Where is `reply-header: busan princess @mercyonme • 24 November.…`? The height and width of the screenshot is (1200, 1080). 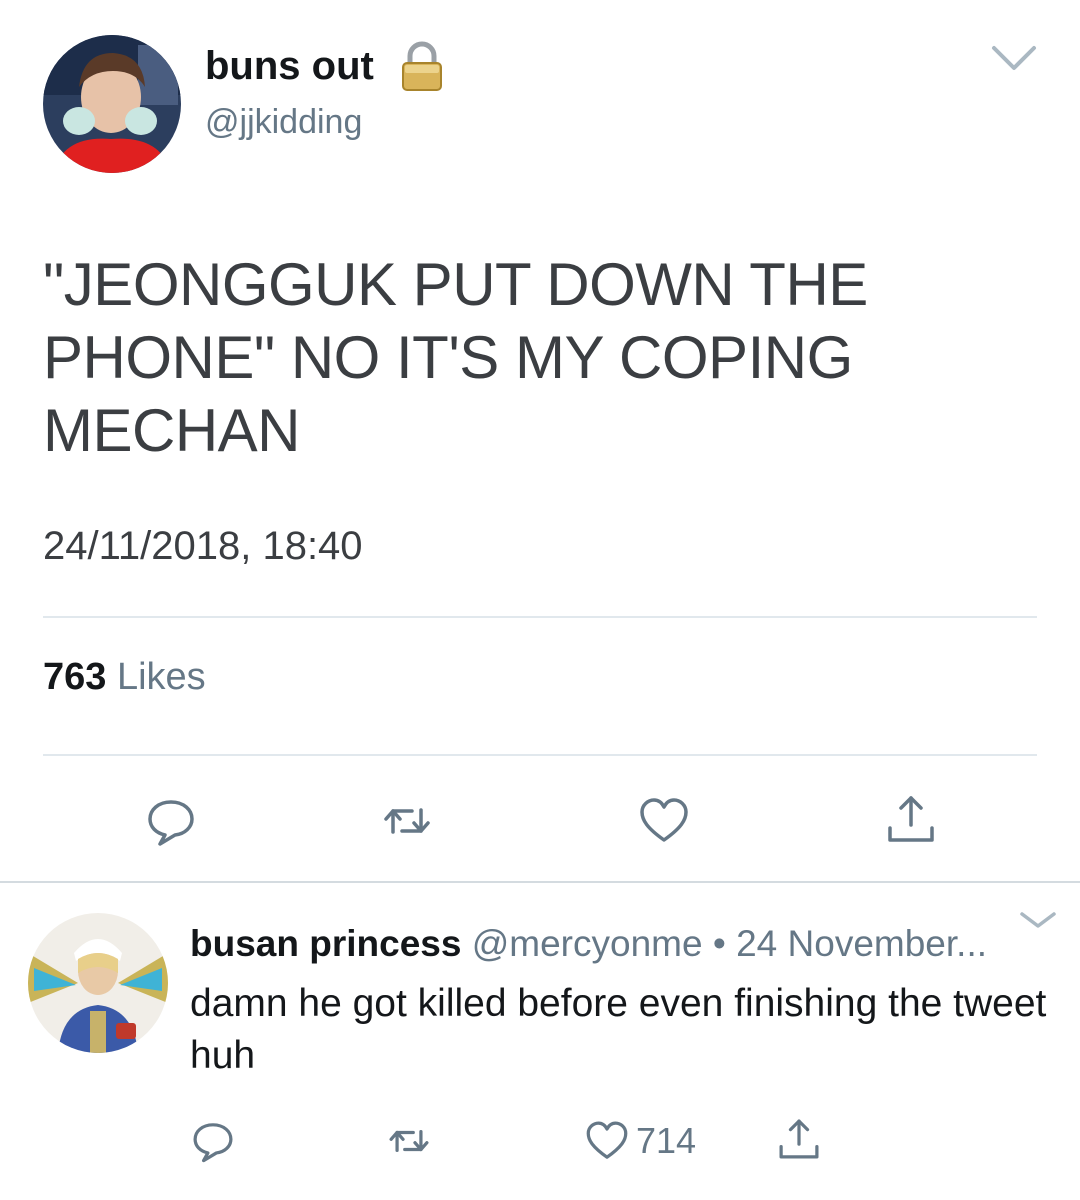 reply-header: busan princess @mercyonme • 24 November.… is located at coordinates (588, 944).